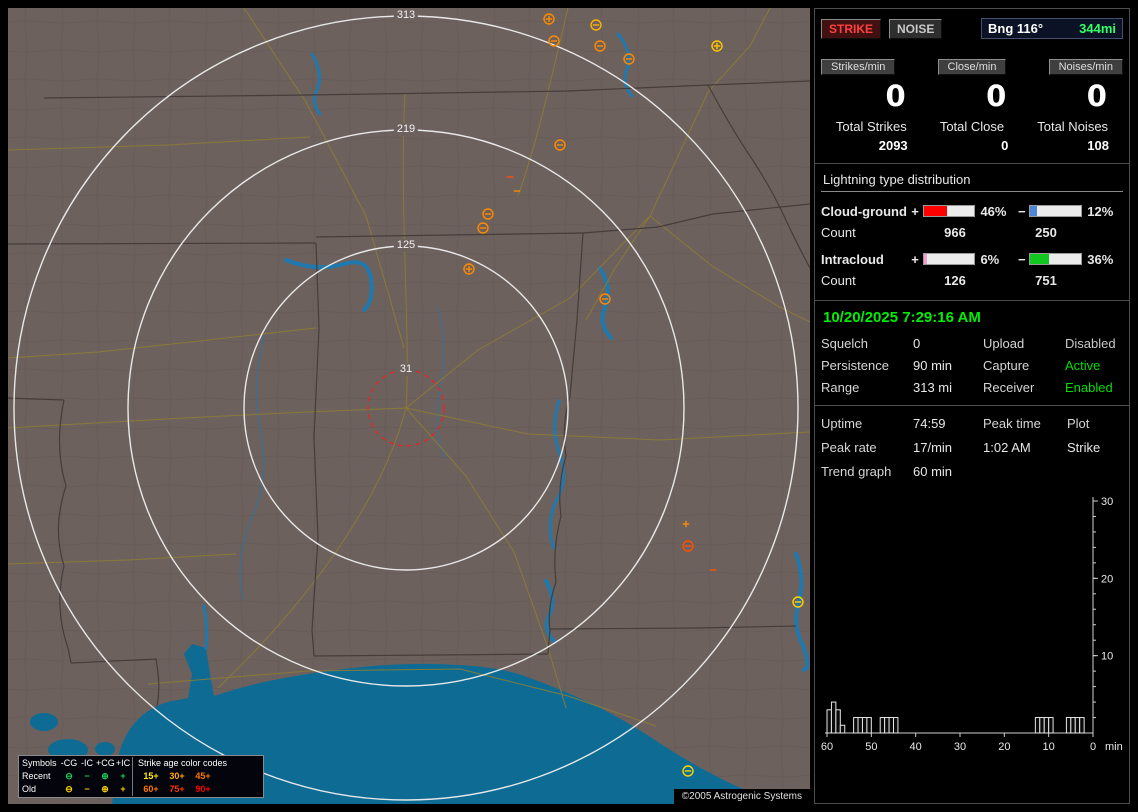  What do you see at coordinates (1046, 280) in the screenshot?
I see `ic-negative-count: 751` at bounding box center [1046, 280].